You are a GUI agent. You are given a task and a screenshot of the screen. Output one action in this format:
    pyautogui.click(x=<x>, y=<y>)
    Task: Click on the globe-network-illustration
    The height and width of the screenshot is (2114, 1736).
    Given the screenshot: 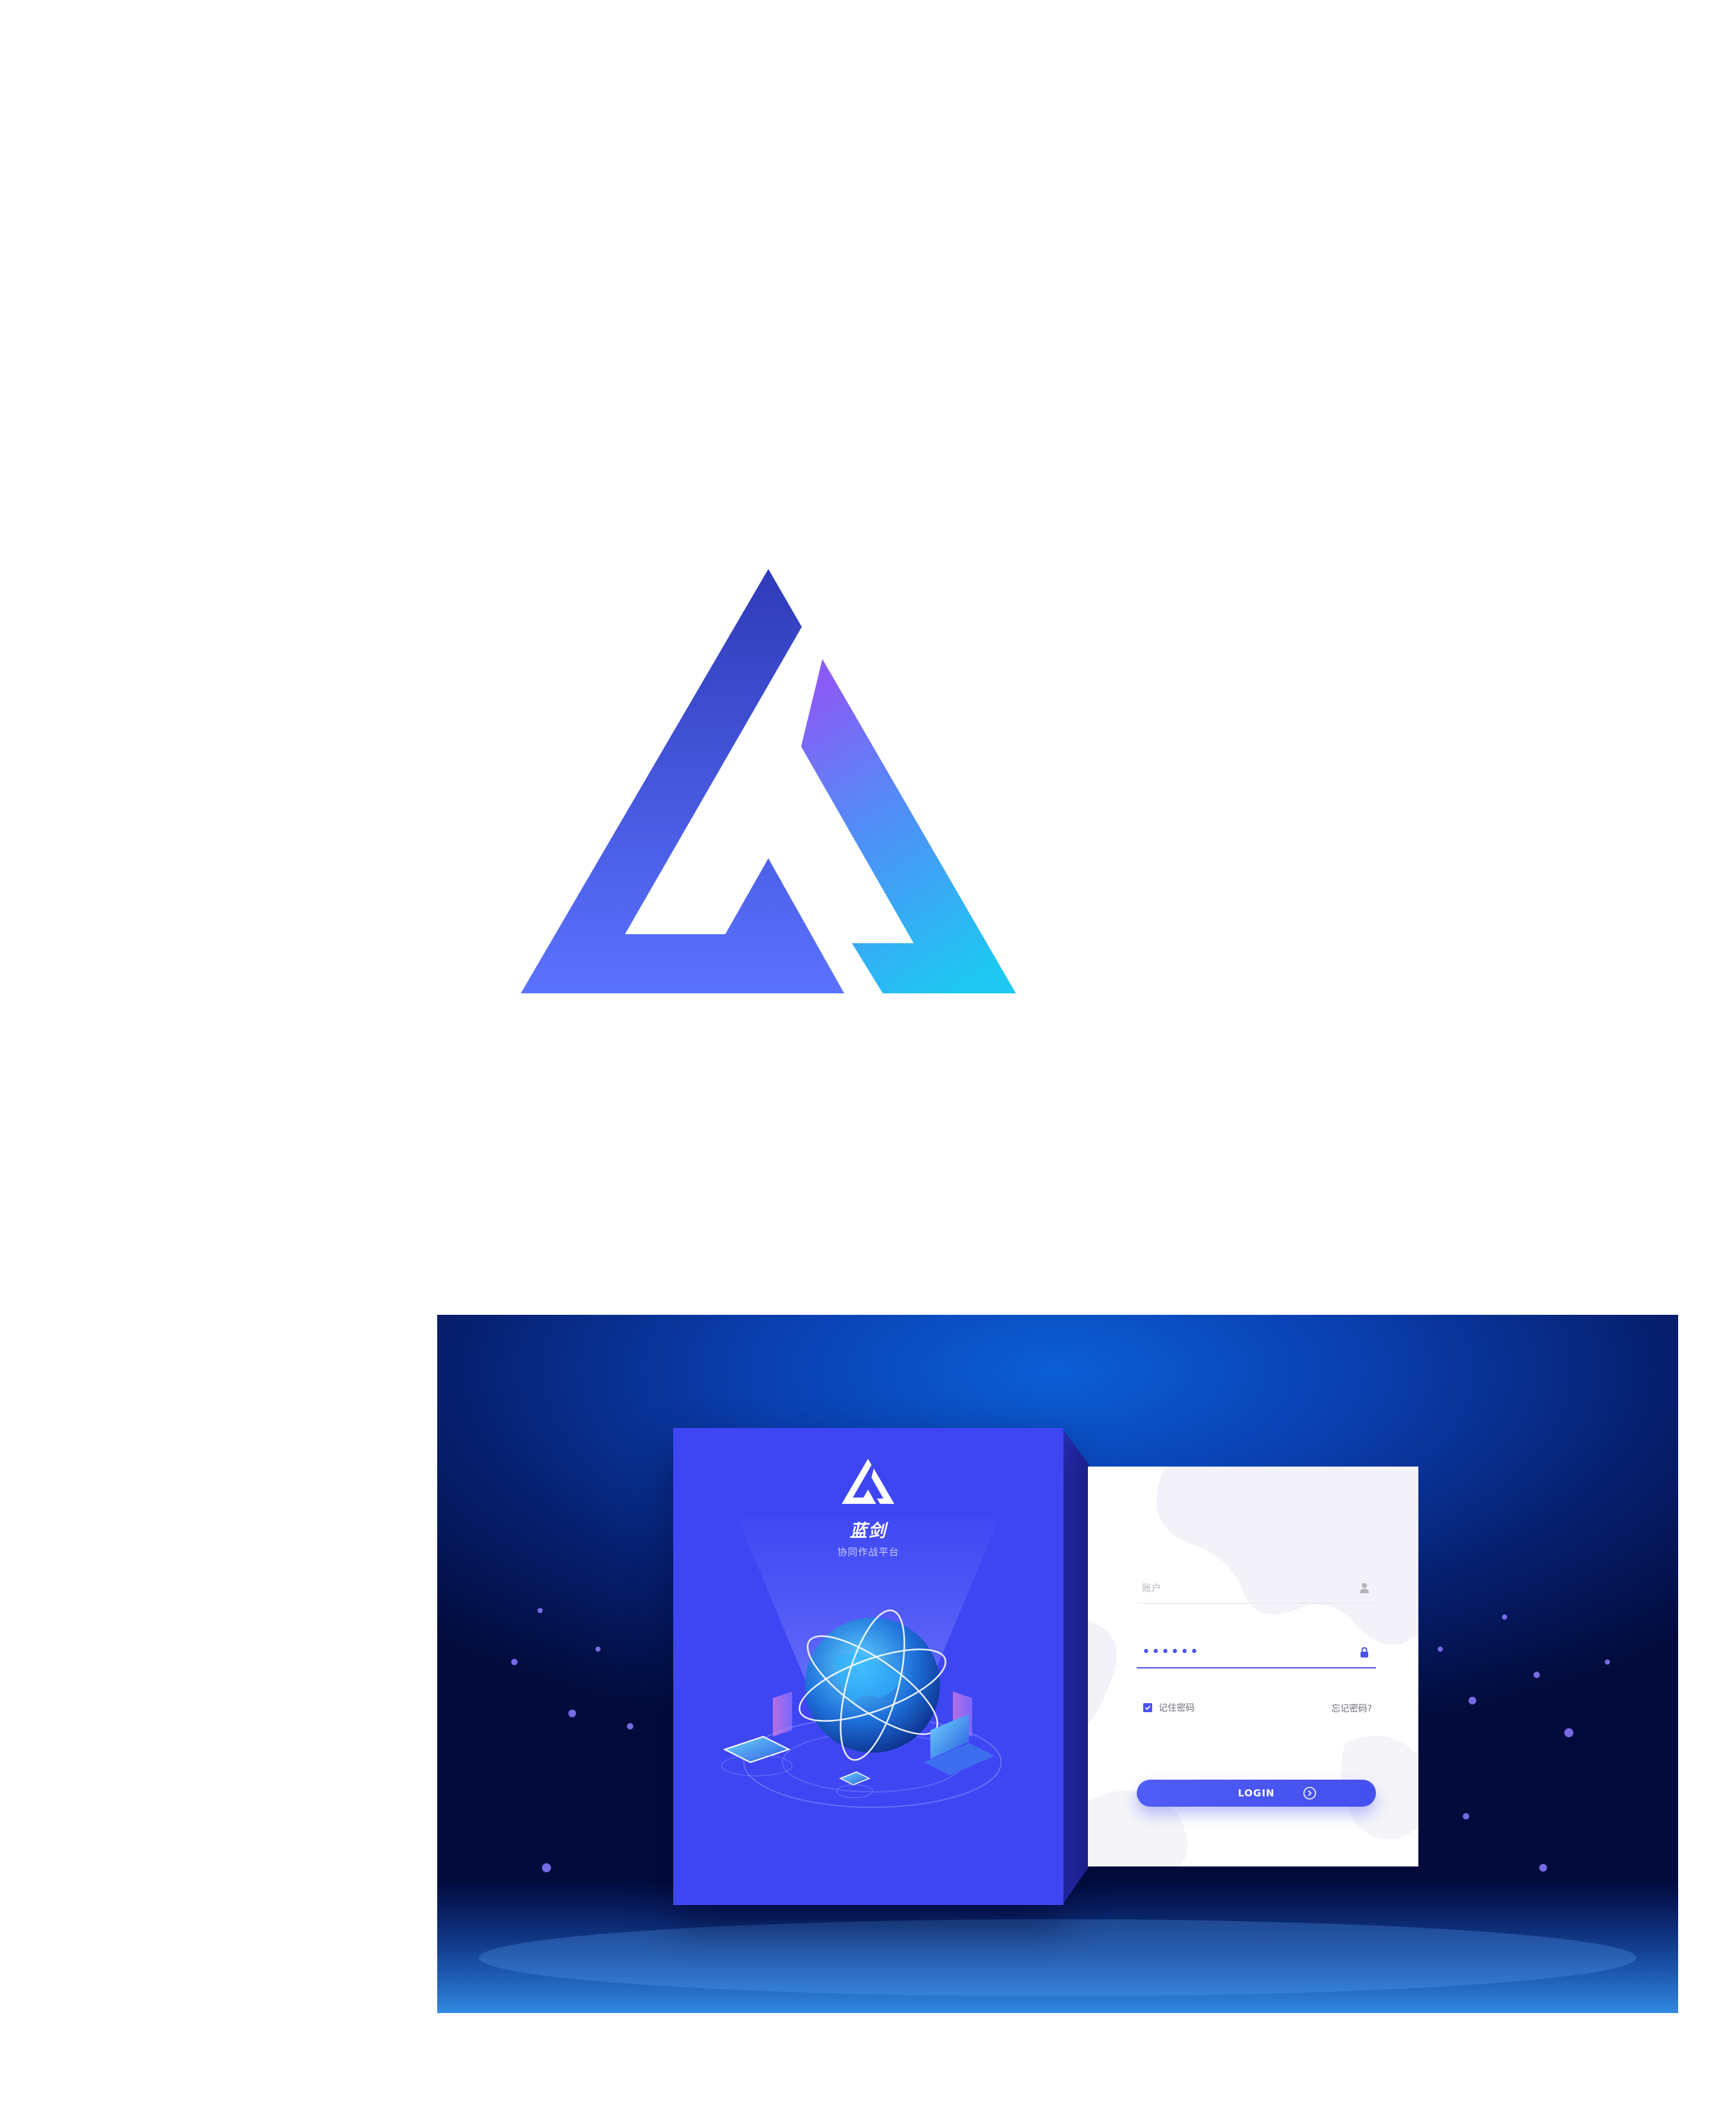 What is the action you would take?
    pyautogui.click(x=861, y=1709)
    